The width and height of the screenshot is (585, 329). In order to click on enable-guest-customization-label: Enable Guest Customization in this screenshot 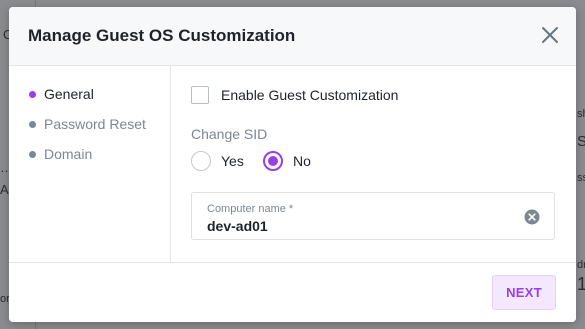, I will do `click(310, 95)`.